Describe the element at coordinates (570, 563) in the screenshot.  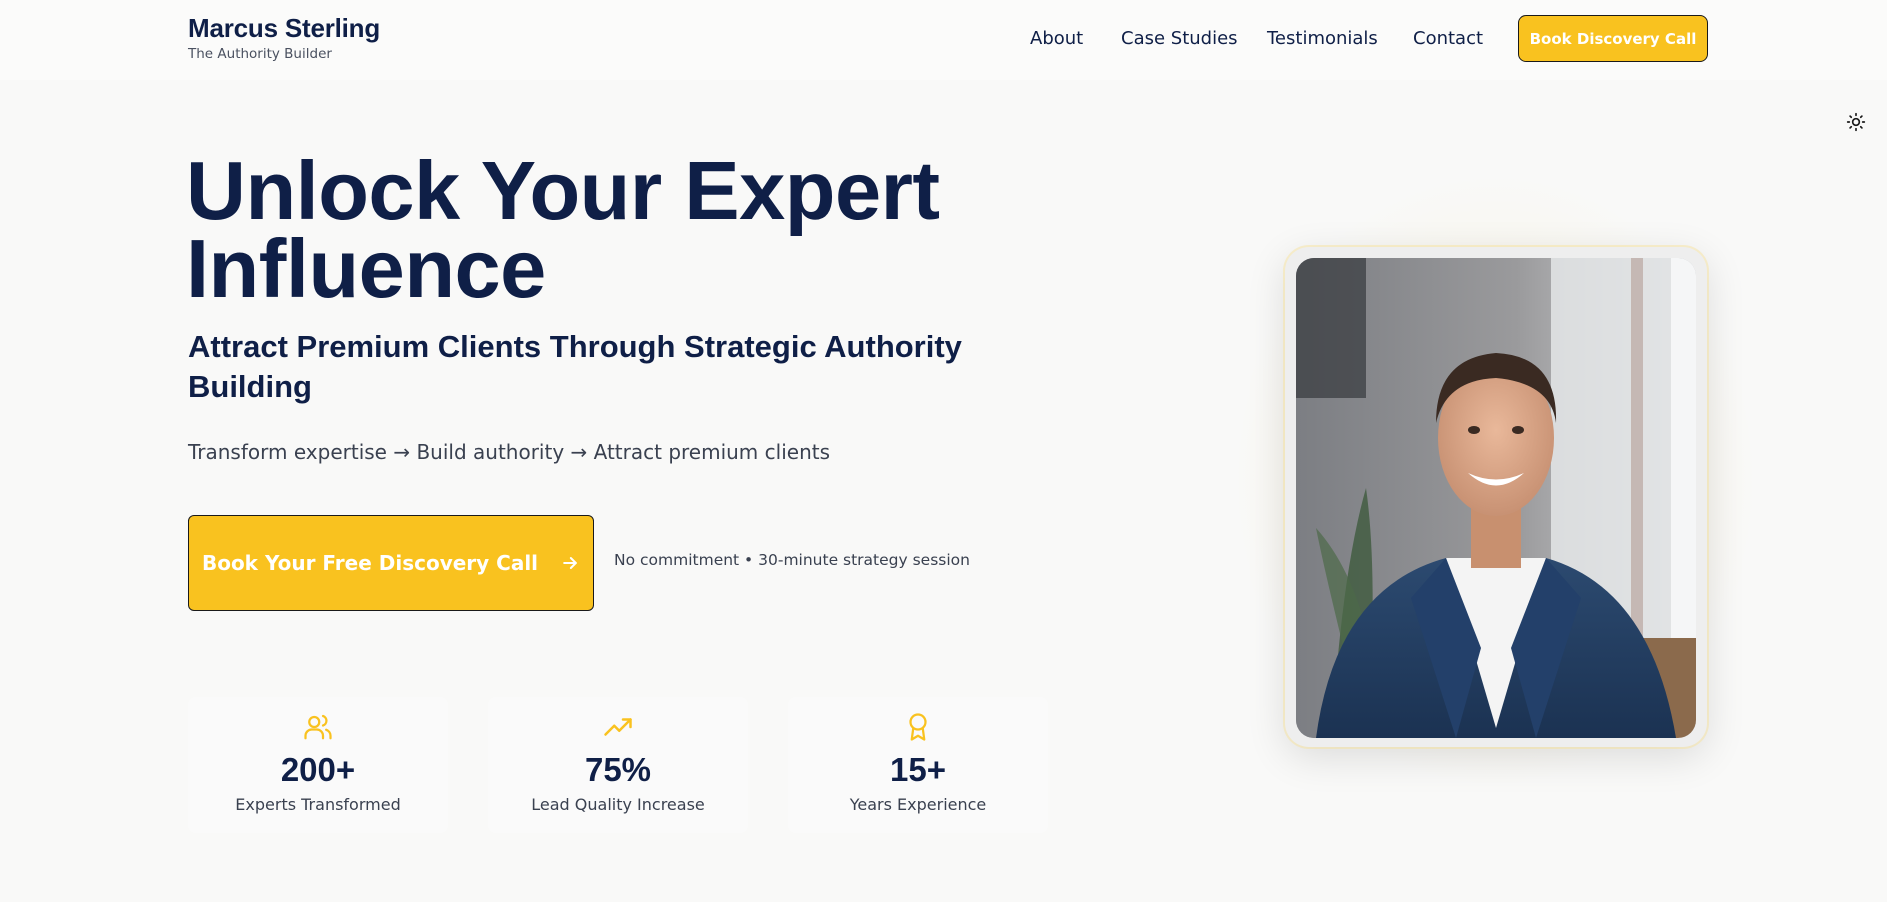
I see `arrow-right-icon` at that location.